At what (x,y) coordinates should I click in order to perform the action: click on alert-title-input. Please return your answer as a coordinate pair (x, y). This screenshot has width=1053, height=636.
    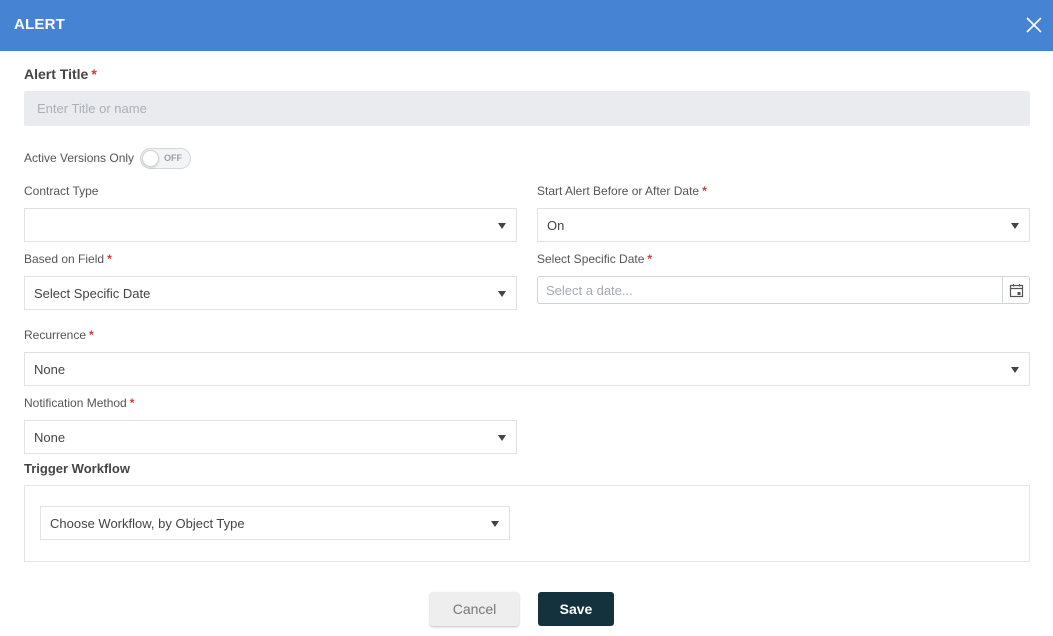
    Looking at the image, I should click on (527, 108).